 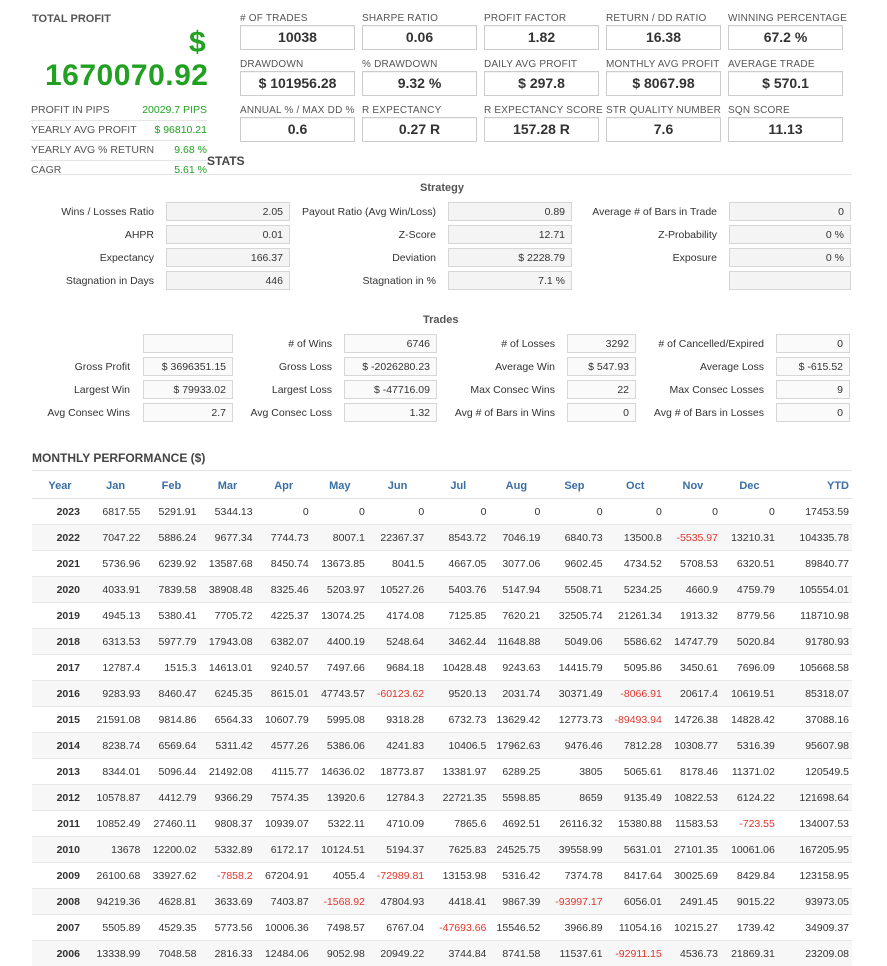 I want to click on side-stat-yearly-avg-return: YEARLY AVG % RETURN 9.68 %, so click(x=119, y=150).